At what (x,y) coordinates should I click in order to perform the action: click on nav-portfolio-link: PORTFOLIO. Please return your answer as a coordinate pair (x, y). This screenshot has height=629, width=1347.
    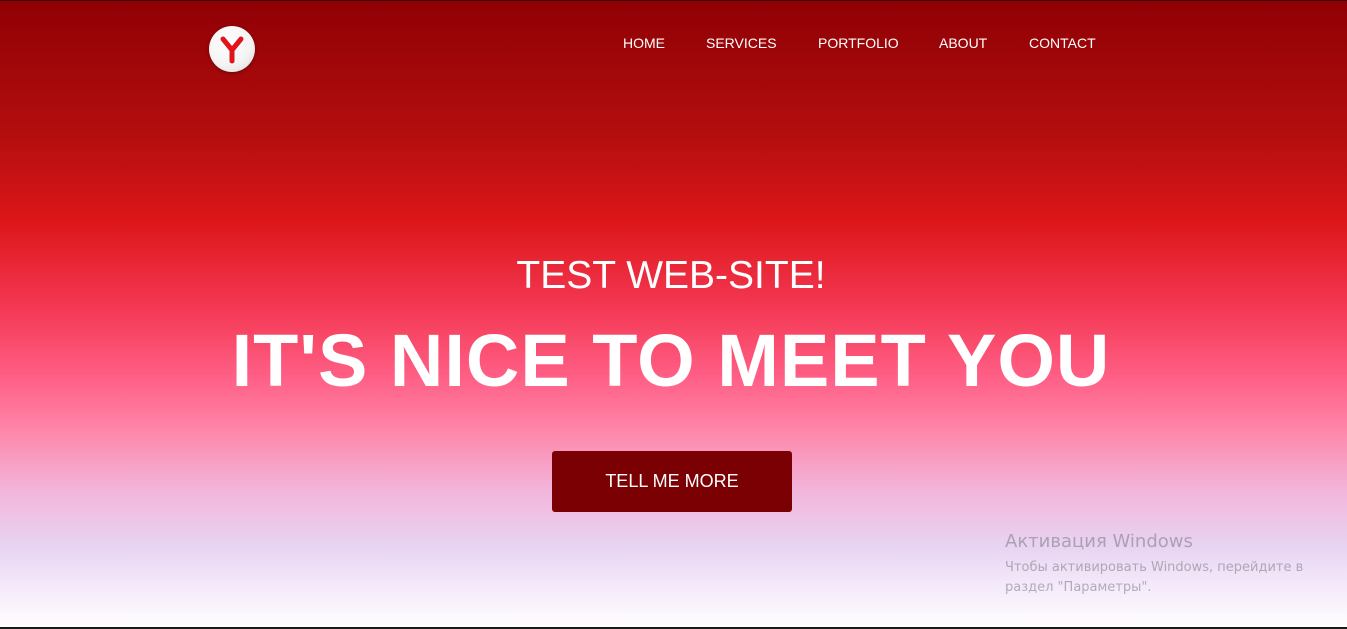
    Looking at the image, I should click on (858, 43).